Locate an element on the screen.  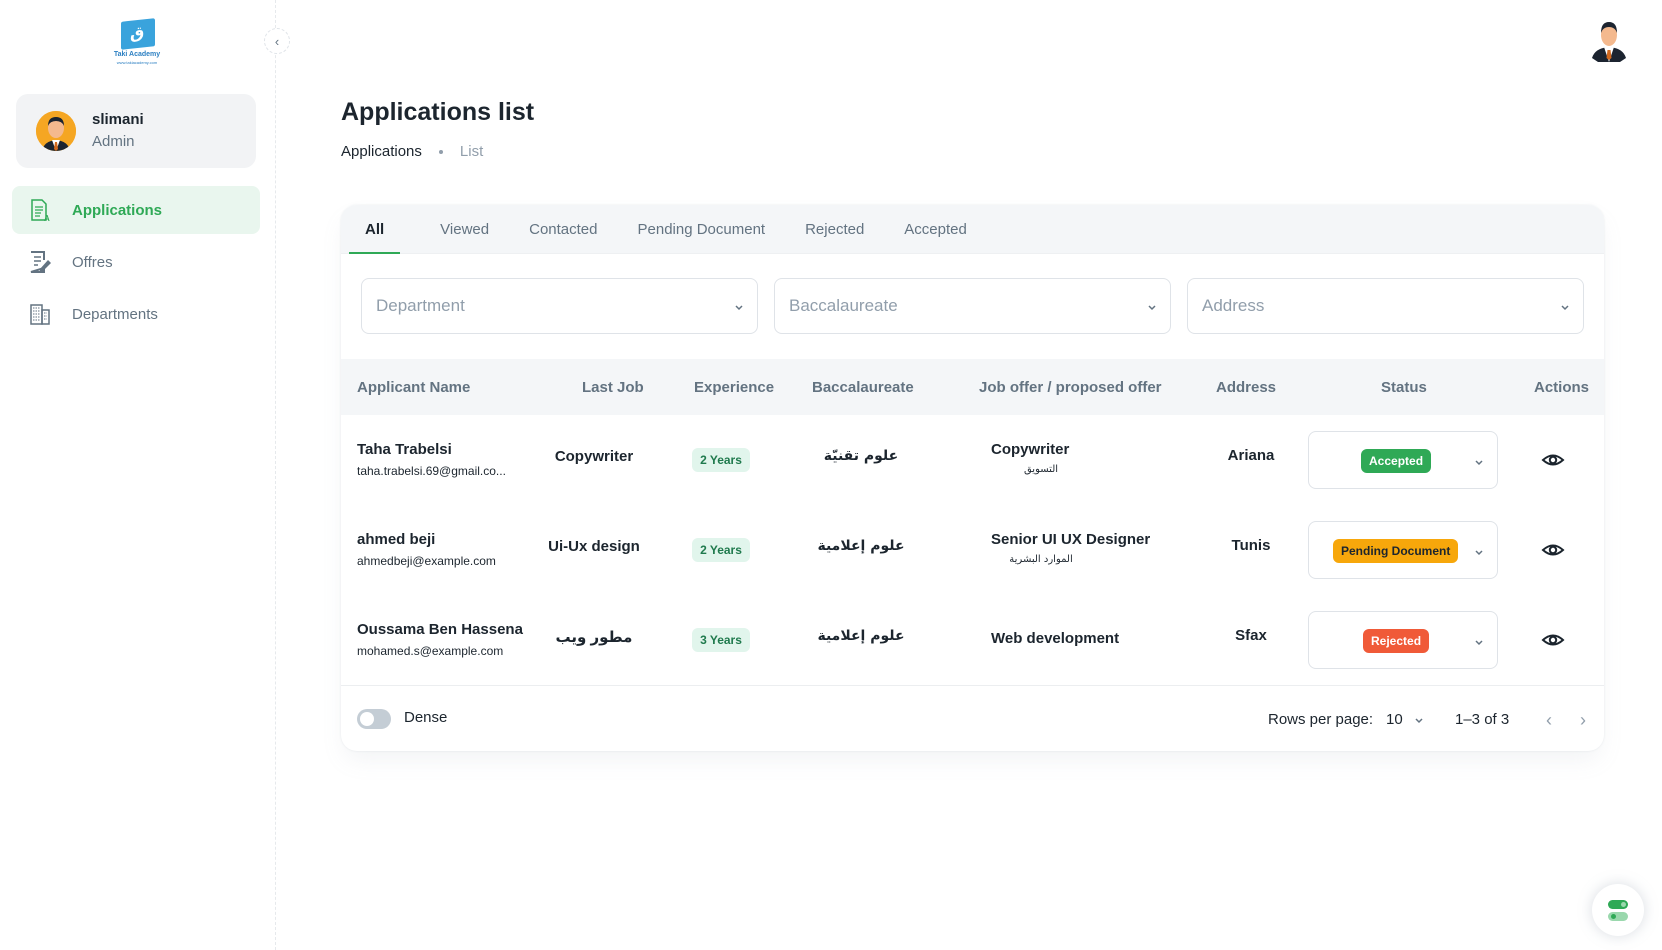
person-avatar-icon is located at coordinates (1609, 42).